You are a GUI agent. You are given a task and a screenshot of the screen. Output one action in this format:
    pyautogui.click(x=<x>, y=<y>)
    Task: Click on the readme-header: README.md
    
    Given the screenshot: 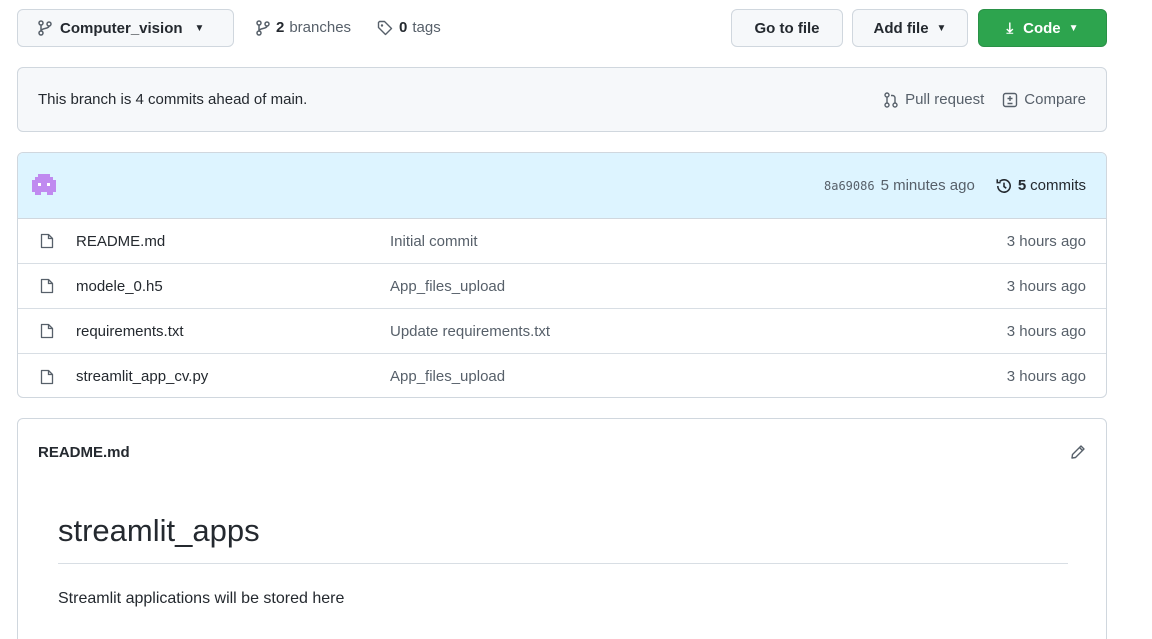 What is the action you would take?
    pyautogui.click(x=562, y=452)
    